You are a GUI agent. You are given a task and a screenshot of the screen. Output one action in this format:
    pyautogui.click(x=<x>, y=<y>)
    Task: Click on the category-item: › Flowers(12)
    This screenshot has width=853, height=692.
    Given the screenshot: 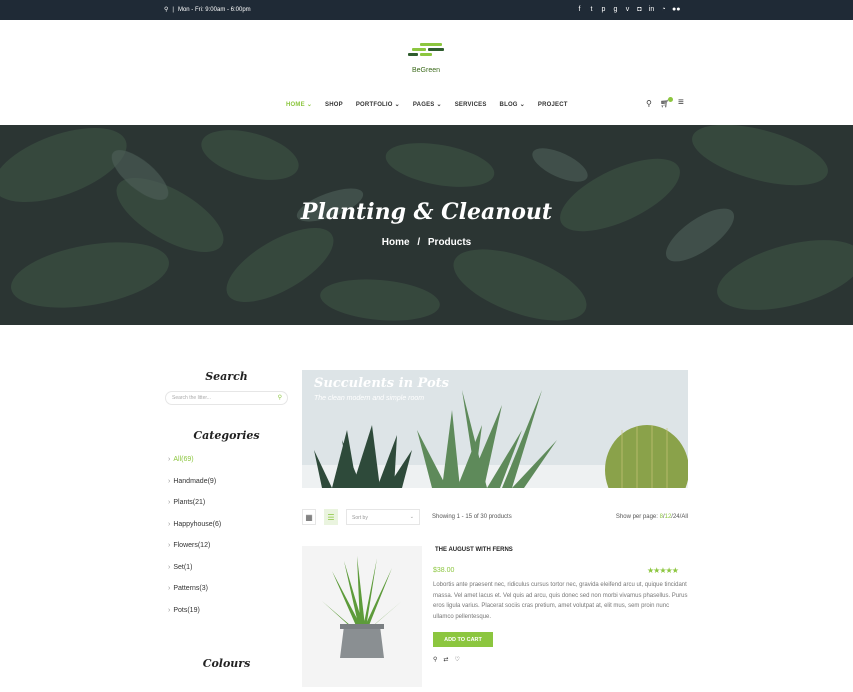 What is the action you would take?
    pyautogui.click(x=226, y=545)
    